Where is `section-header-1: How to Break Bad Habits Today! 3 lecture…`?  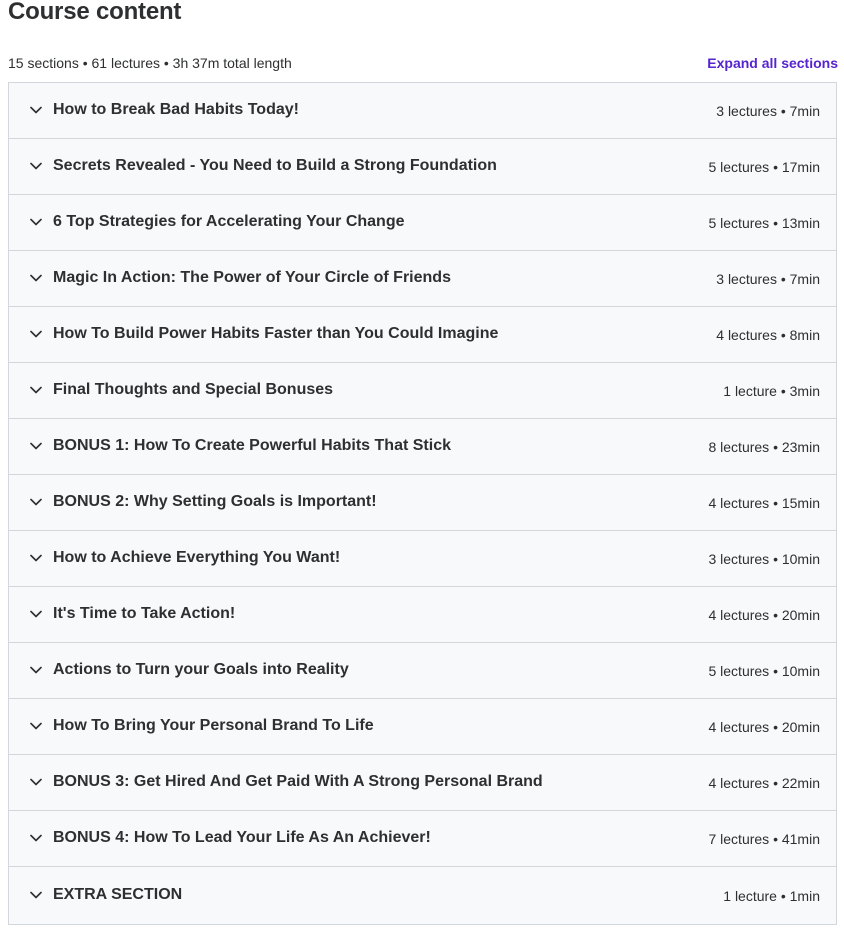 section-header-1: How to Break Bad Habits Today! 3 lecture… is located at coordinates (422, 111).